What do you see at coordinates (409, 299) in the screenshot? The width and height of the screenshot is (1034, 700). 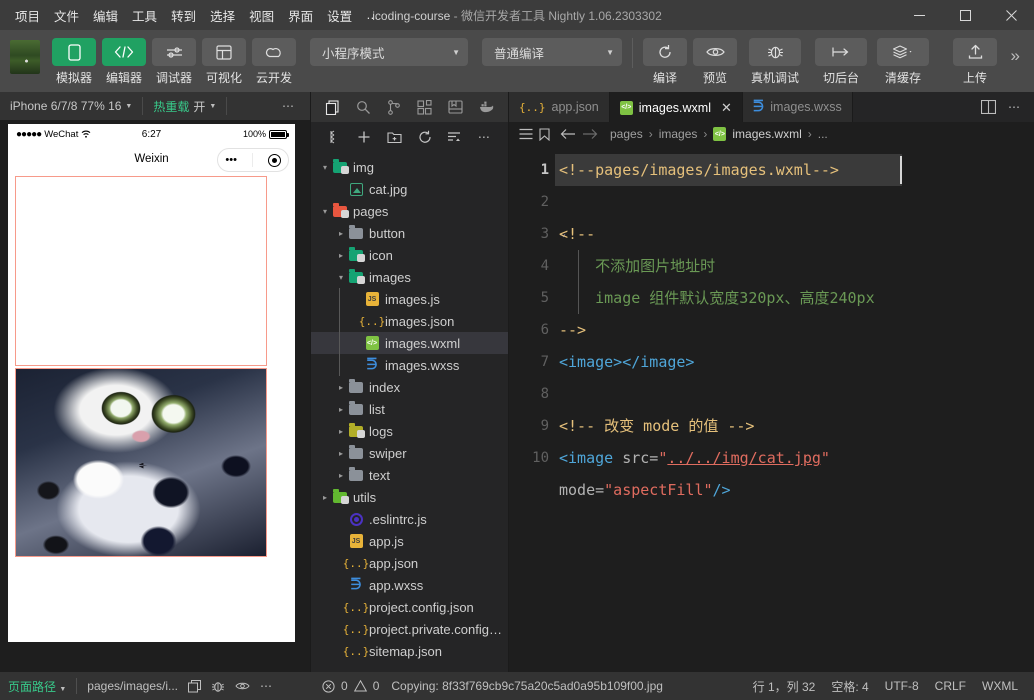 I see `tree-item-images-js: JS images.js` at bounding box center [409, 299].